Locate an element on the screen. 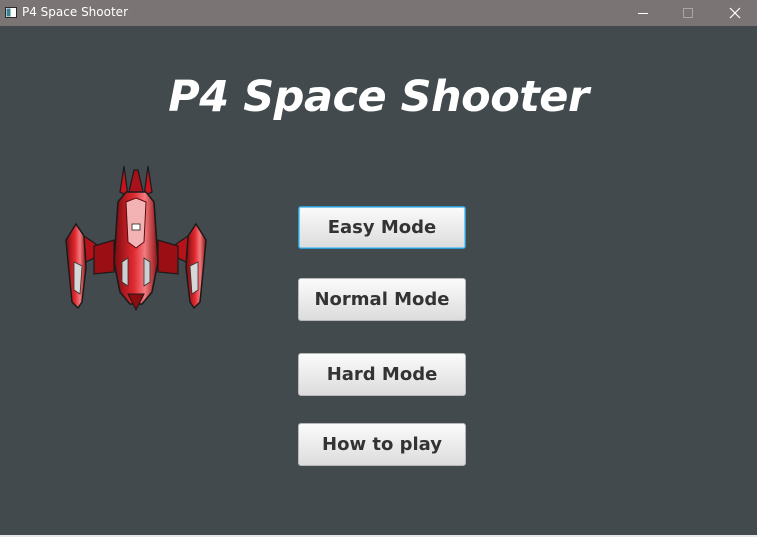 The image size is (757, 537). normal-mode-button: Normal Mode is located at coordinates (382, 299).